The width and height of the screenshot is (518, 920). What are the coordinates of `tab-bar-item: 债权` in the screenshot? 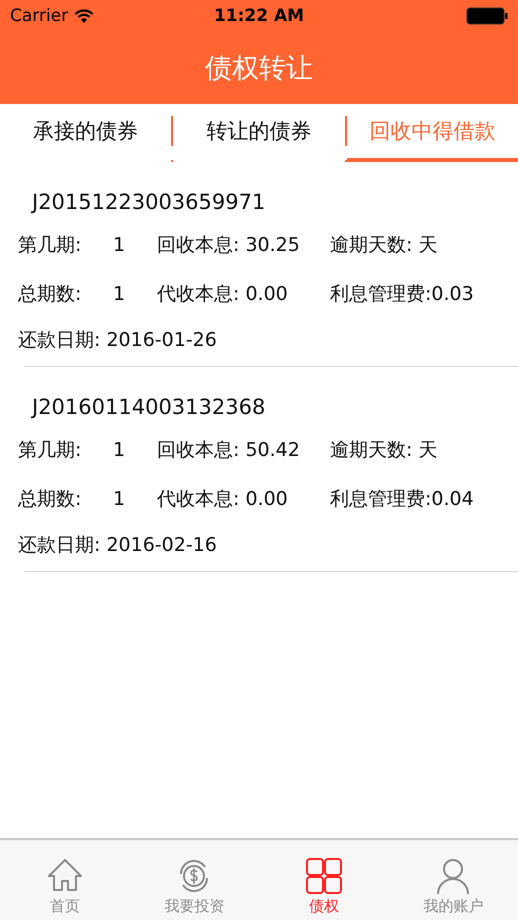 It's located at (323, 880).